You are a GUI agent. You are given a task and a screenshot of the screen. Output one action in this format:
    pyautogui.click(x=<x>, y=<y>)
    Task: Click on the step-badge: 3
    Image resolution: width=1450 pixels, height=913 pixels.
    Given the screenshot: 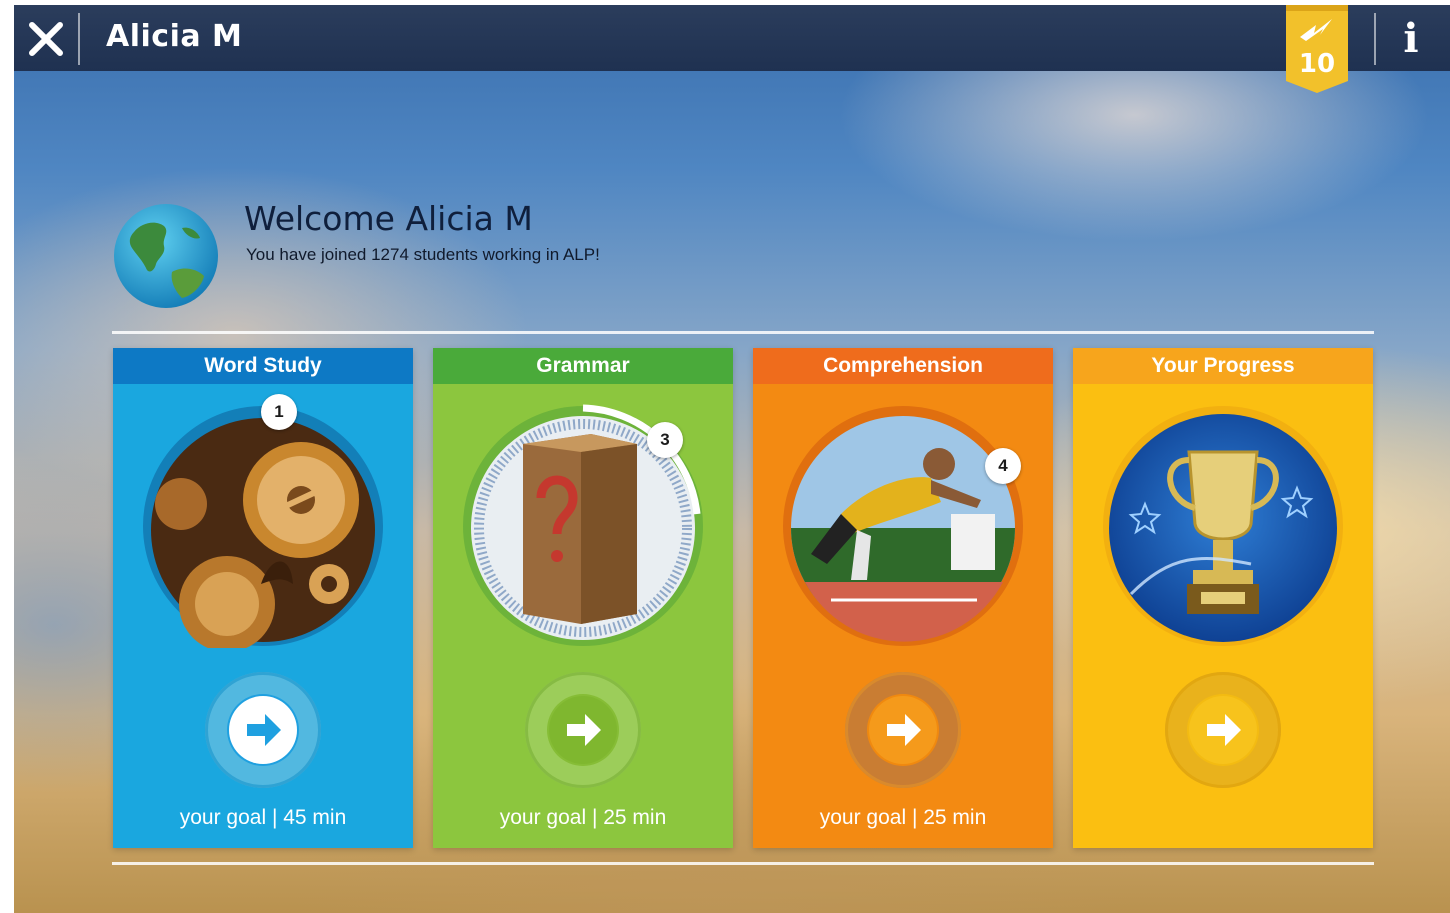 What is the action you would take?
    pyautogui.click(x=665, y=440)
    